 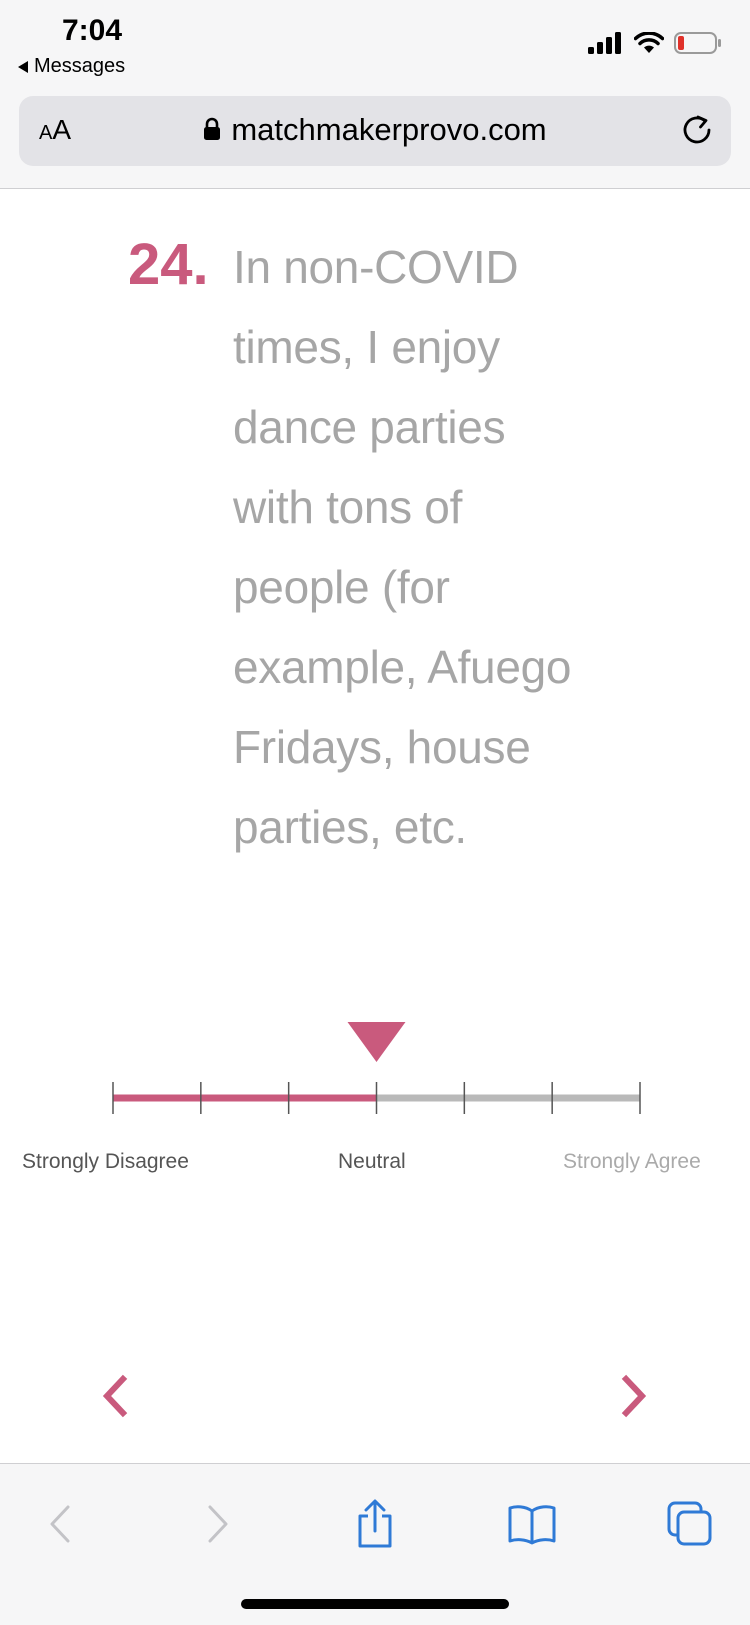 What do you see at coordinates (376, 1042) in the screenshot?
I see `scale-selected-marker` at bounding box center [376, 1042].